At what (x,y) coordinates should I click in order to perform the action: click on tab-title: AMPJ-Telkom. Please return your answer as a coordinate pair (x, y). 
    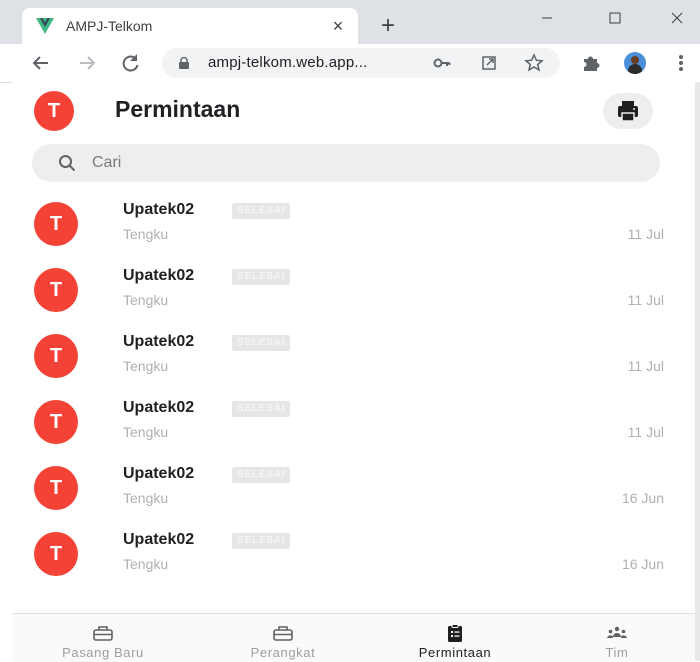
    Looking at the image, I should click on (109, 26).